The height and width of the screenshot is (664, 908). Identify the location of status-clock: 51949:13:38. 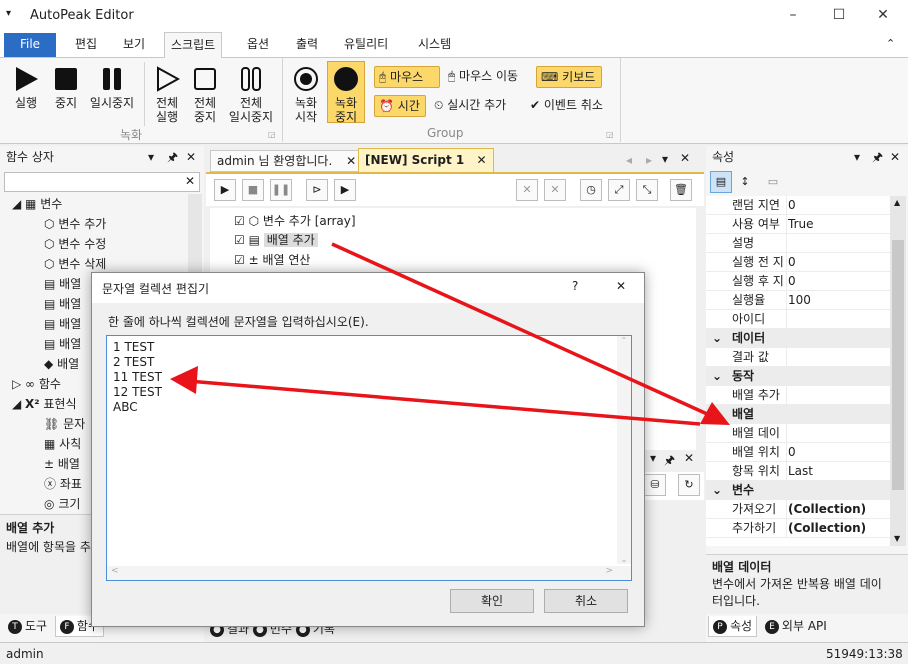
(864, 654).